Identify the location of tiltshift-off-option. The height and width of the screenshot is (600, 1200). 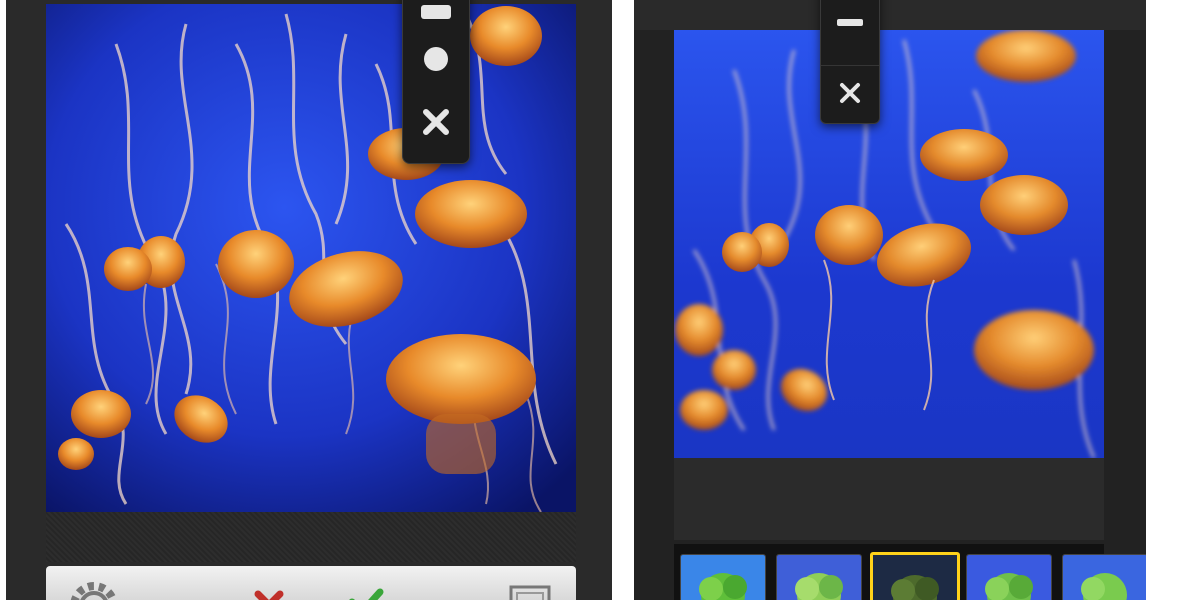
(850, 94).